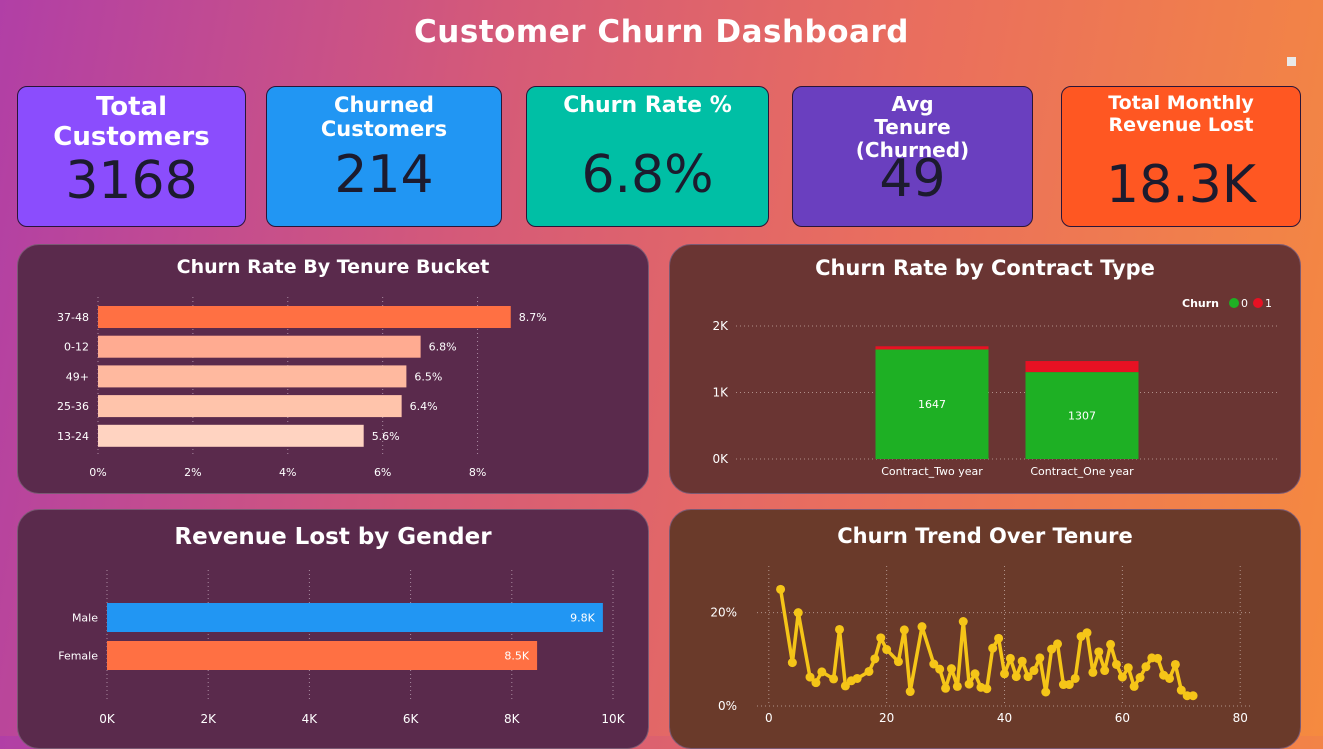  Describe the element at coordinates (85, 618) in the screenshot. I see `category-label: Male` at that location.